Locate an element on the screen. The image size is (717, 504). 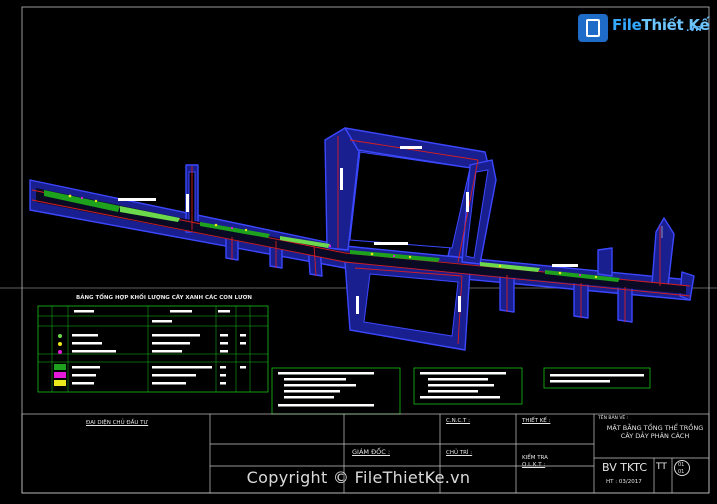
logo-watermark: FileThiết Kế .vn is located at coordinates (644, 28).